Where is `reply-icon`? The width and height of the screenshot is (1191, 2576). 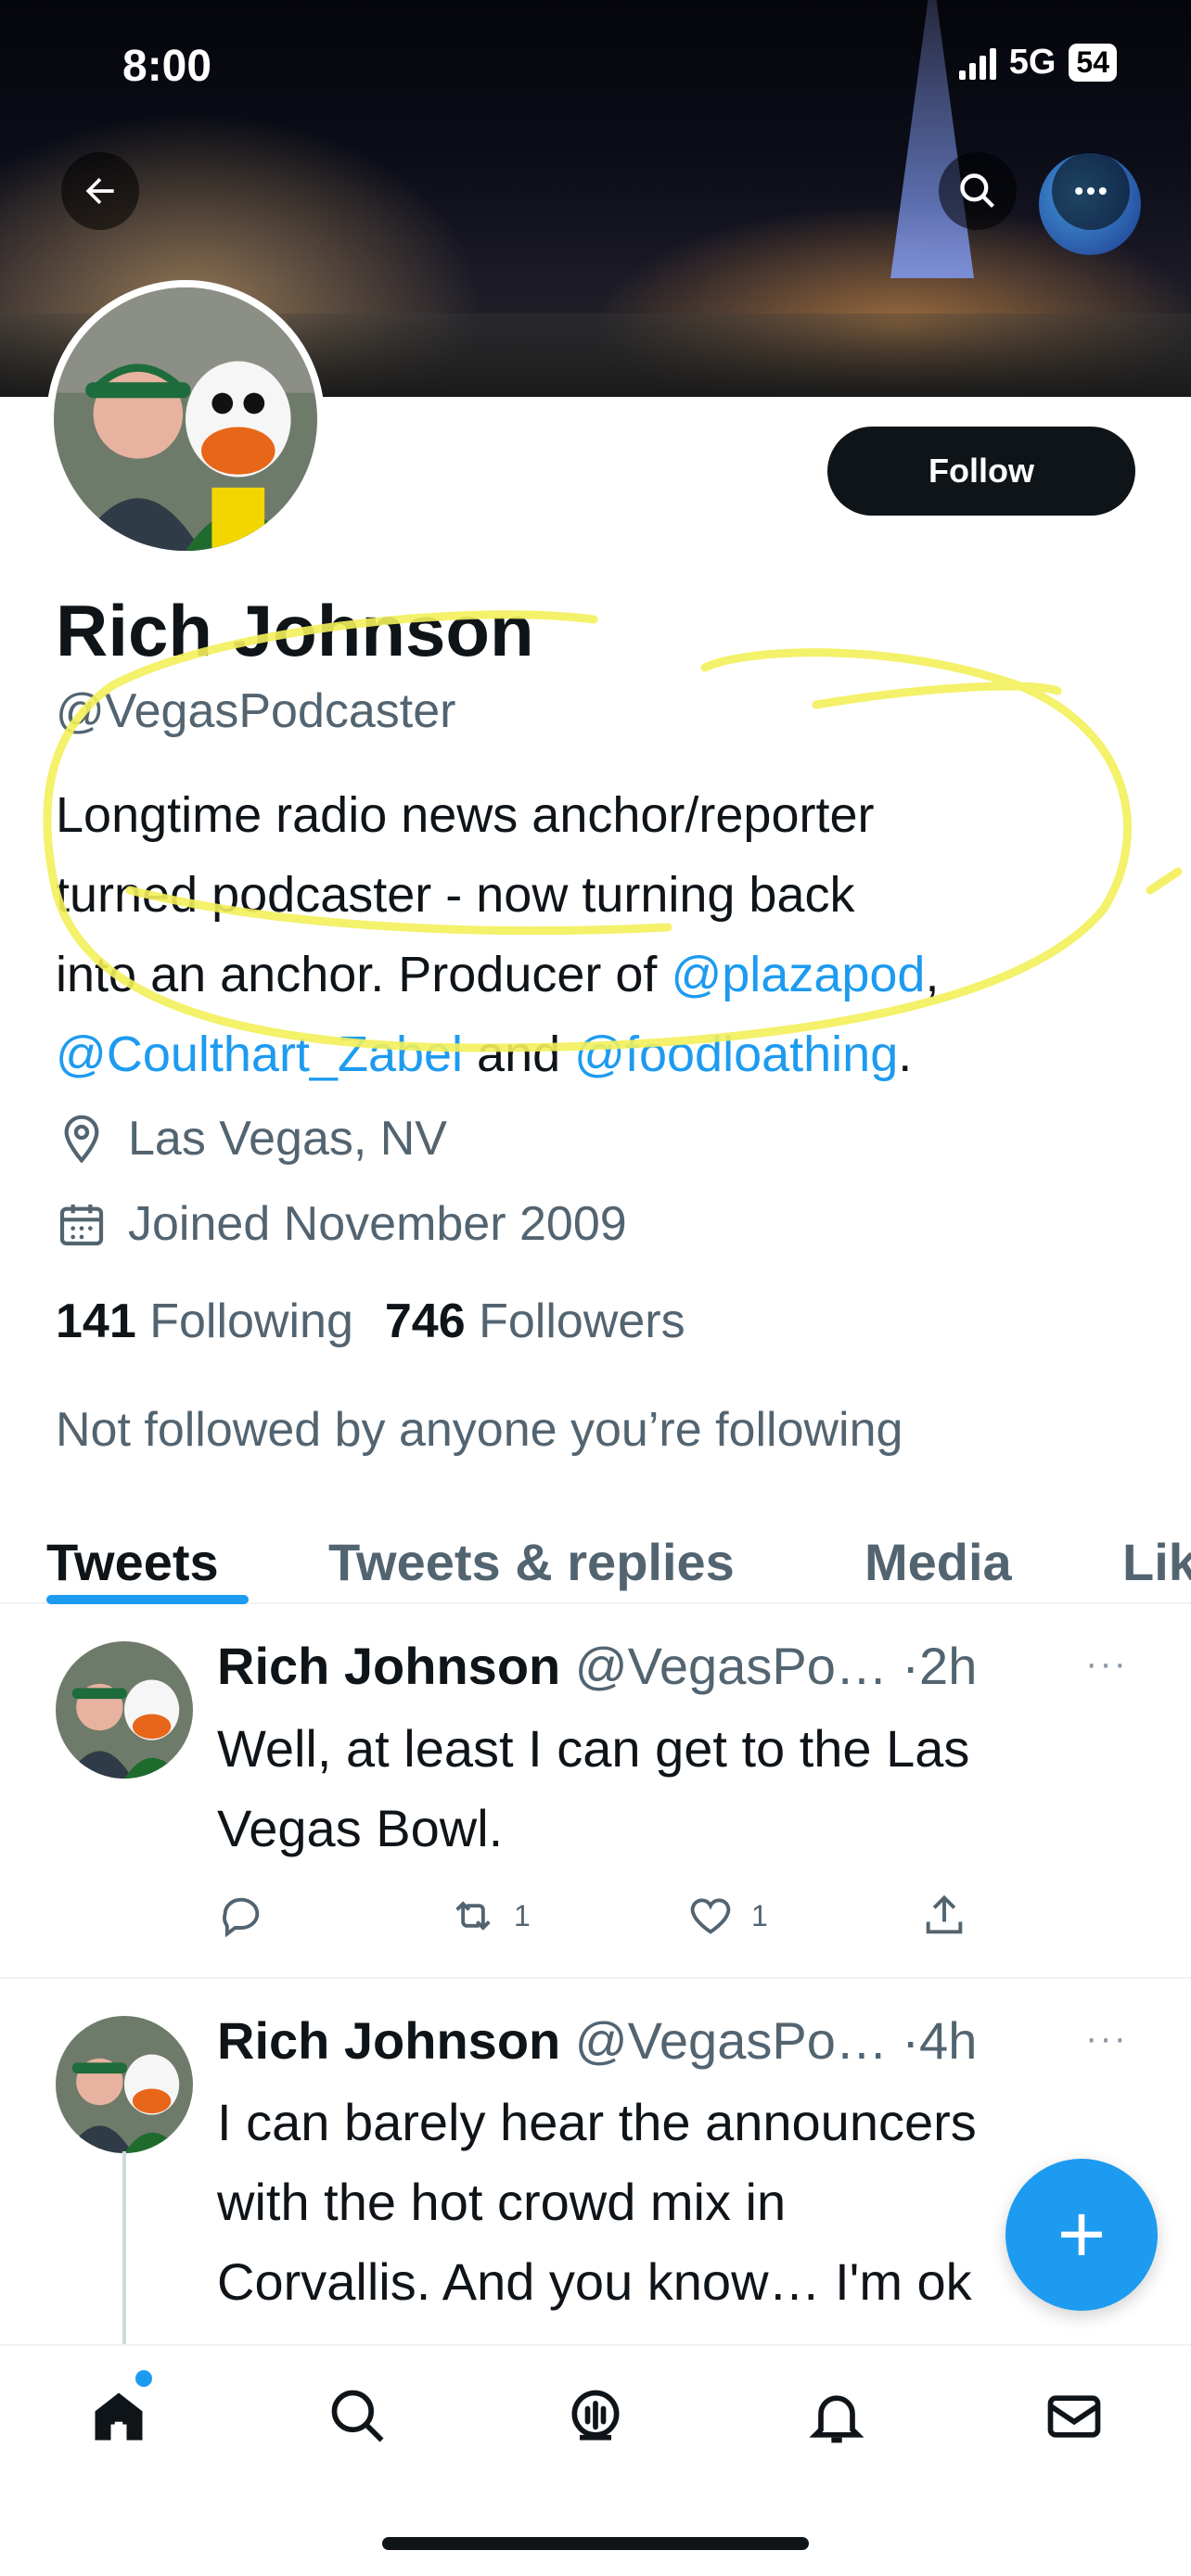
reply-icon is located at coordinates (241, 1917).